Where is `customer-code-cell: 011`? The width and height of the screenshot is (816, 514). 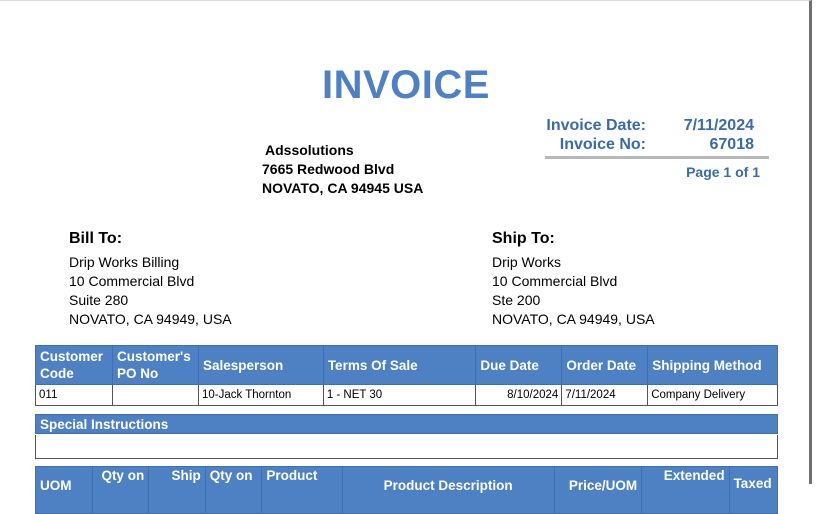 customer-code-cell: 011 is located at coordinates (74, 395).